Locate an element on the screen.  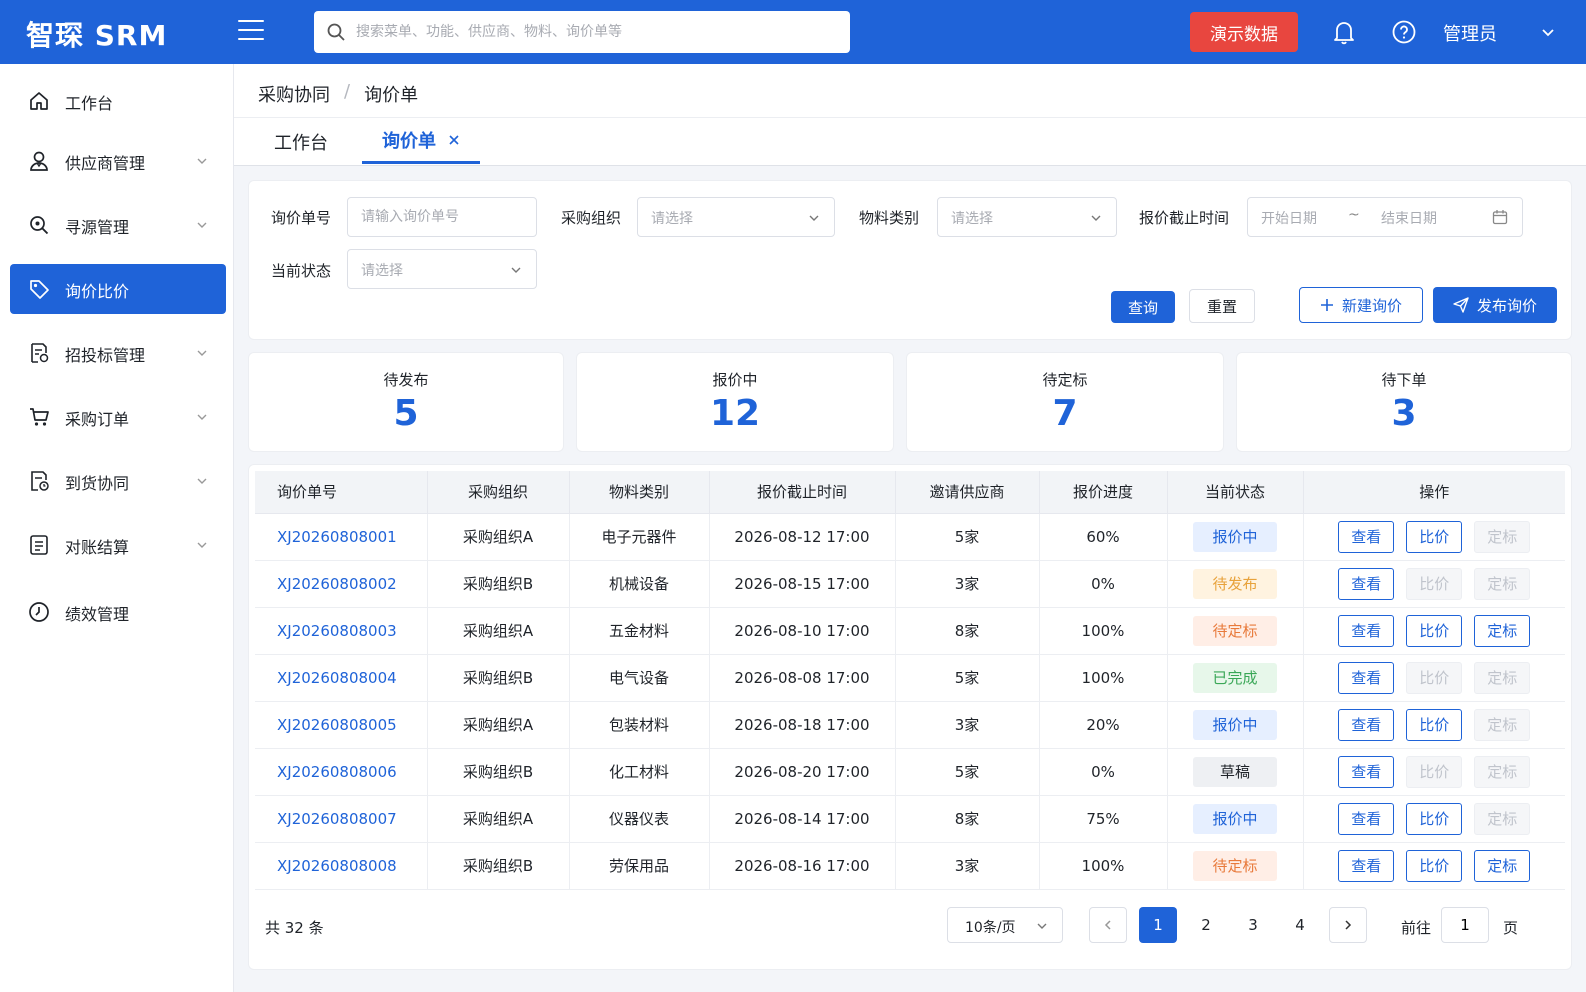
category-select: 请选择 is located at coordinates (1027, 217).